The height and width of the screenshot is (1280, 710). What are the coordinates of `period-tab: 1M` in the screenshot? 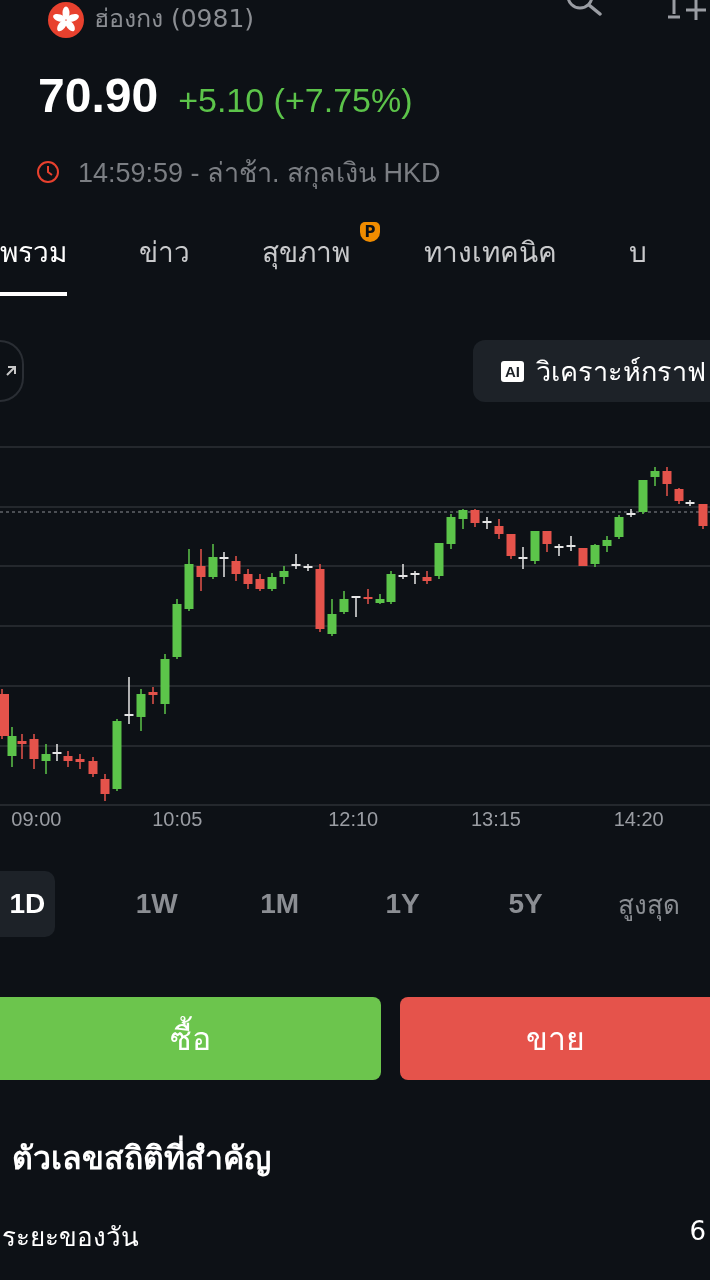 It's located at (280, 904).